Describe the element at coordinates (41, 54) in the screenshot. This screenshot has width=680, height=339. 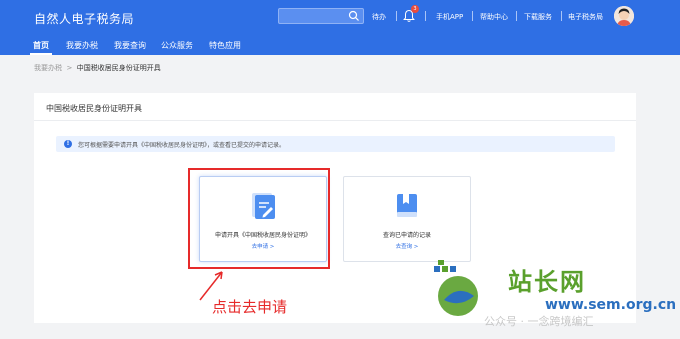
I see `nav-active-indicator` at that location.